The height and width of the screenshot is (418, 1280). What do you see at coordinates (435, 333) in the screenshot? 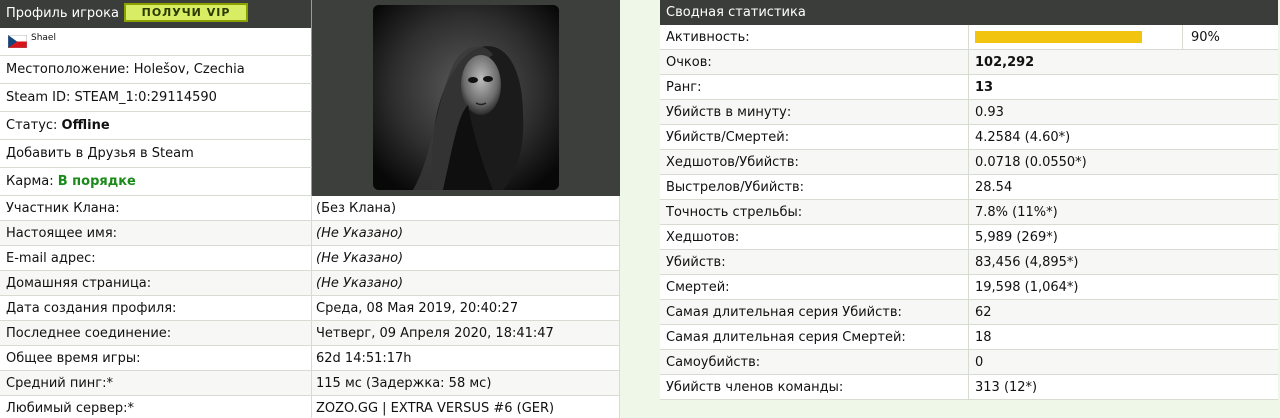
I see `profile-detail-value: Четверг, 09 Апреля 2020, 18:41:47` at bounding box center [435, 333].